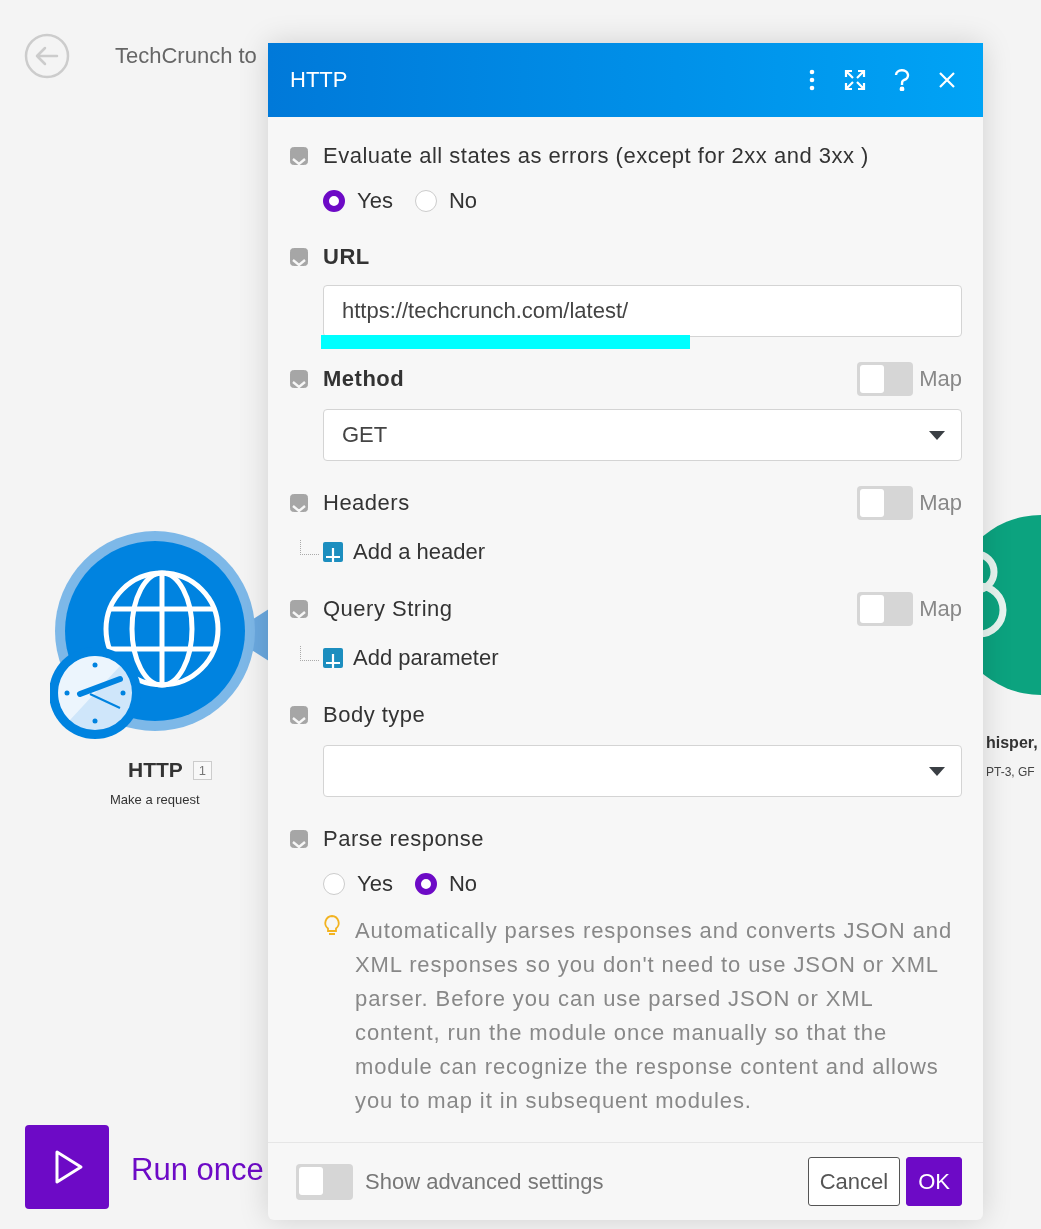 The image size is (1041, 1229). Describe the element at coordinates (642, 771) in the screenshot. I see `select-field` at that location.